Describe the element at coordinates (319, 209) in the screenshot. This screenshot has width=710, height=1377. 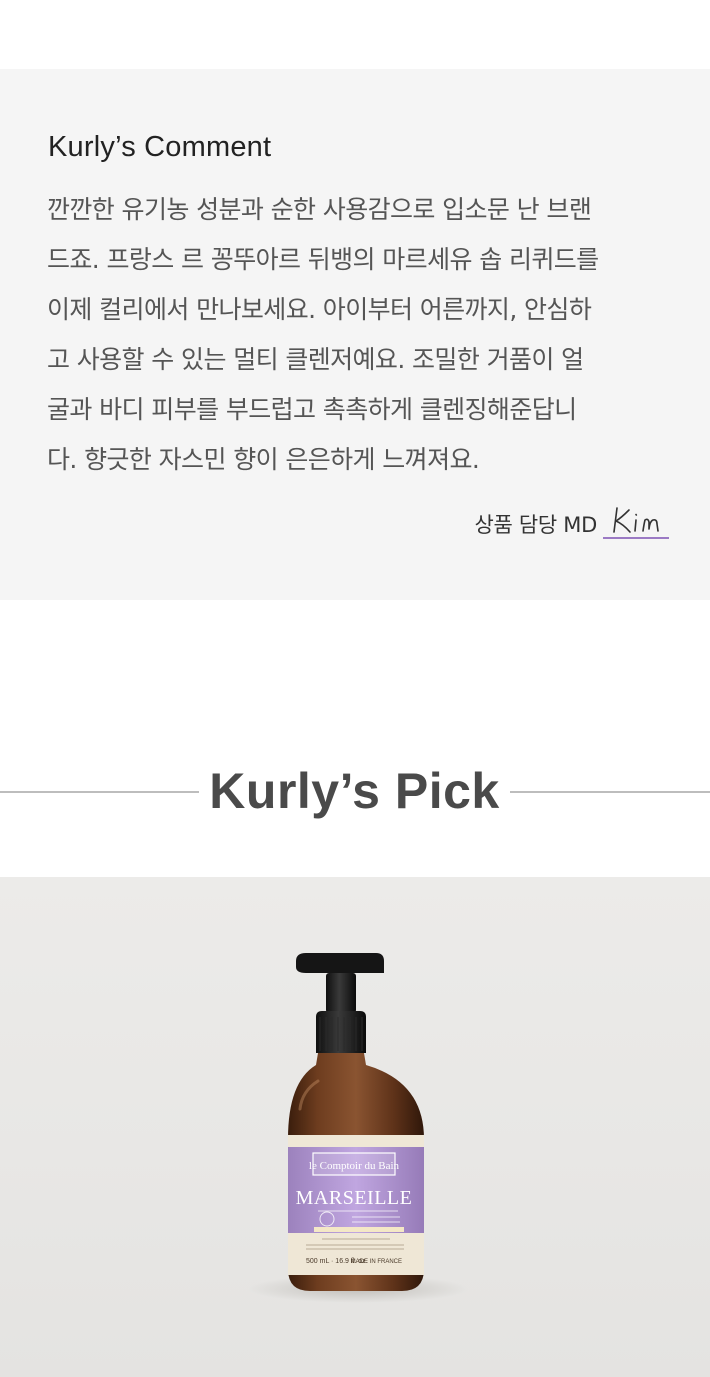
I see `comment-line: 깐깐한 유기농 성분과 순한 사용감으로 입소문 난 브랜` at that location.